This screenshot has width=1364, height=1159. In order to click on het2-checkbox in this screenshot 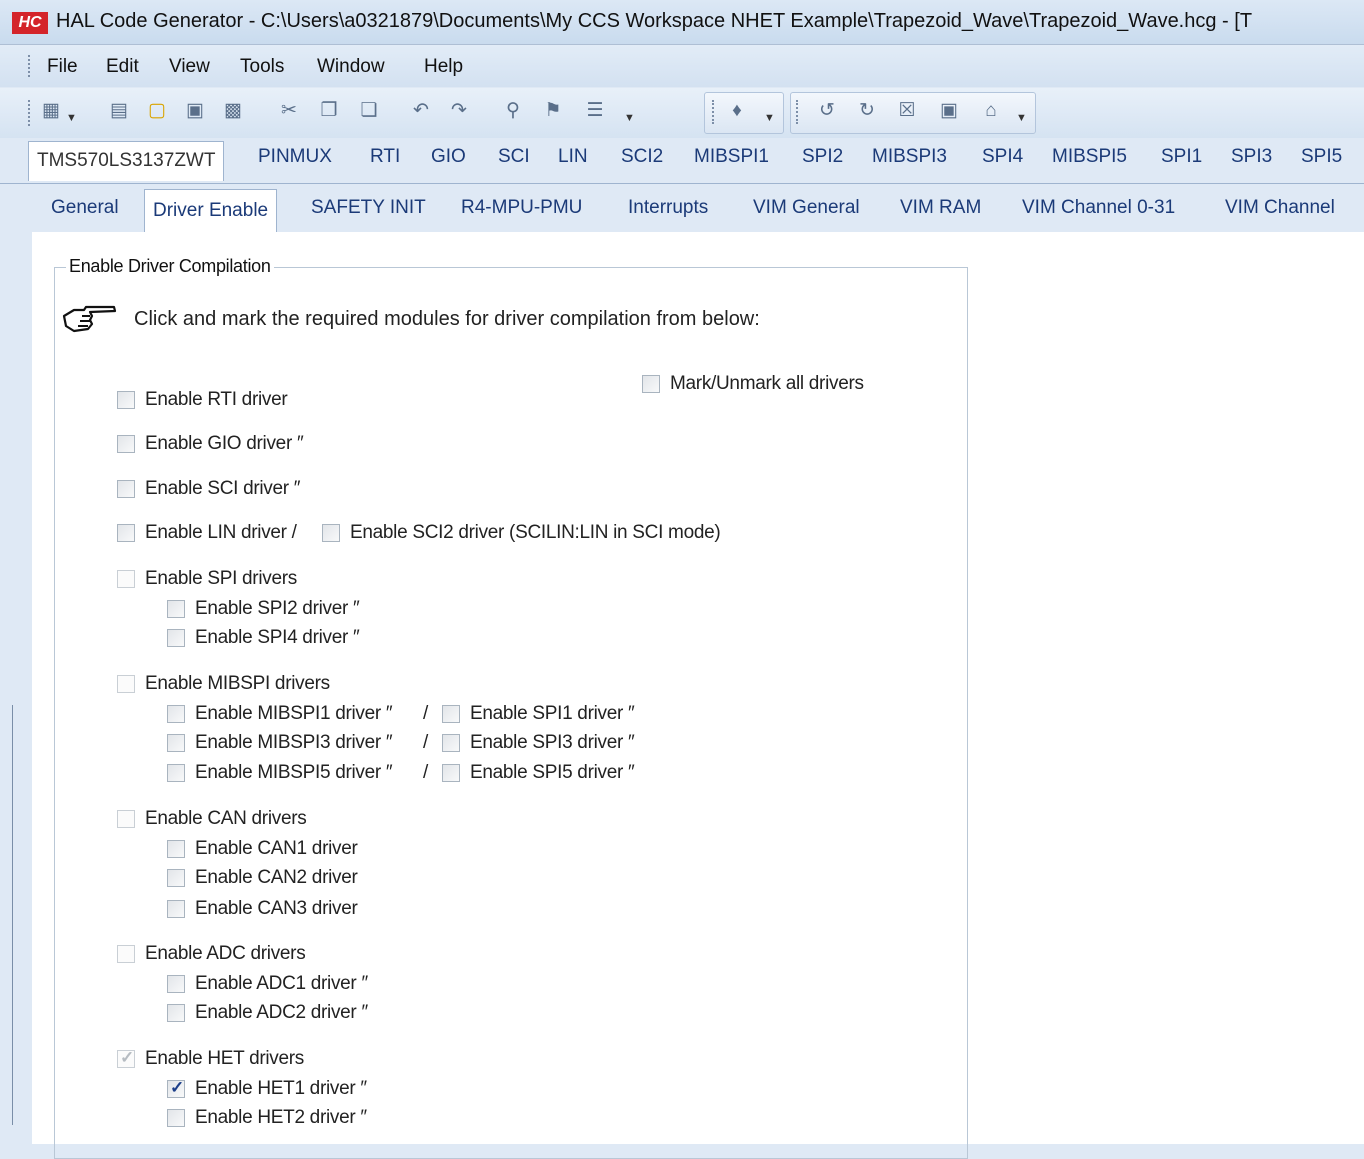, I will do `click(176, 1118)`.